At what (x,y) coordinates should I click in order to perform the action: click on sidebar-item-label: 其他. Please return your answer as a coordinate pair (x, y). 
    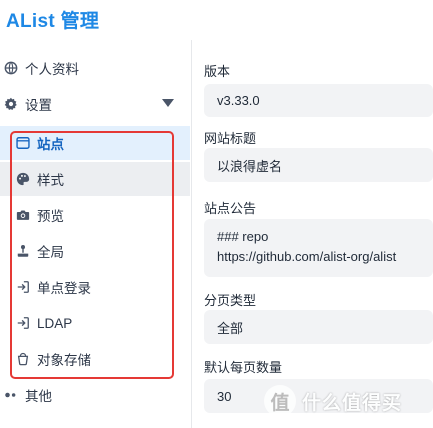
    Looking at the image, I should click on (38, 396).